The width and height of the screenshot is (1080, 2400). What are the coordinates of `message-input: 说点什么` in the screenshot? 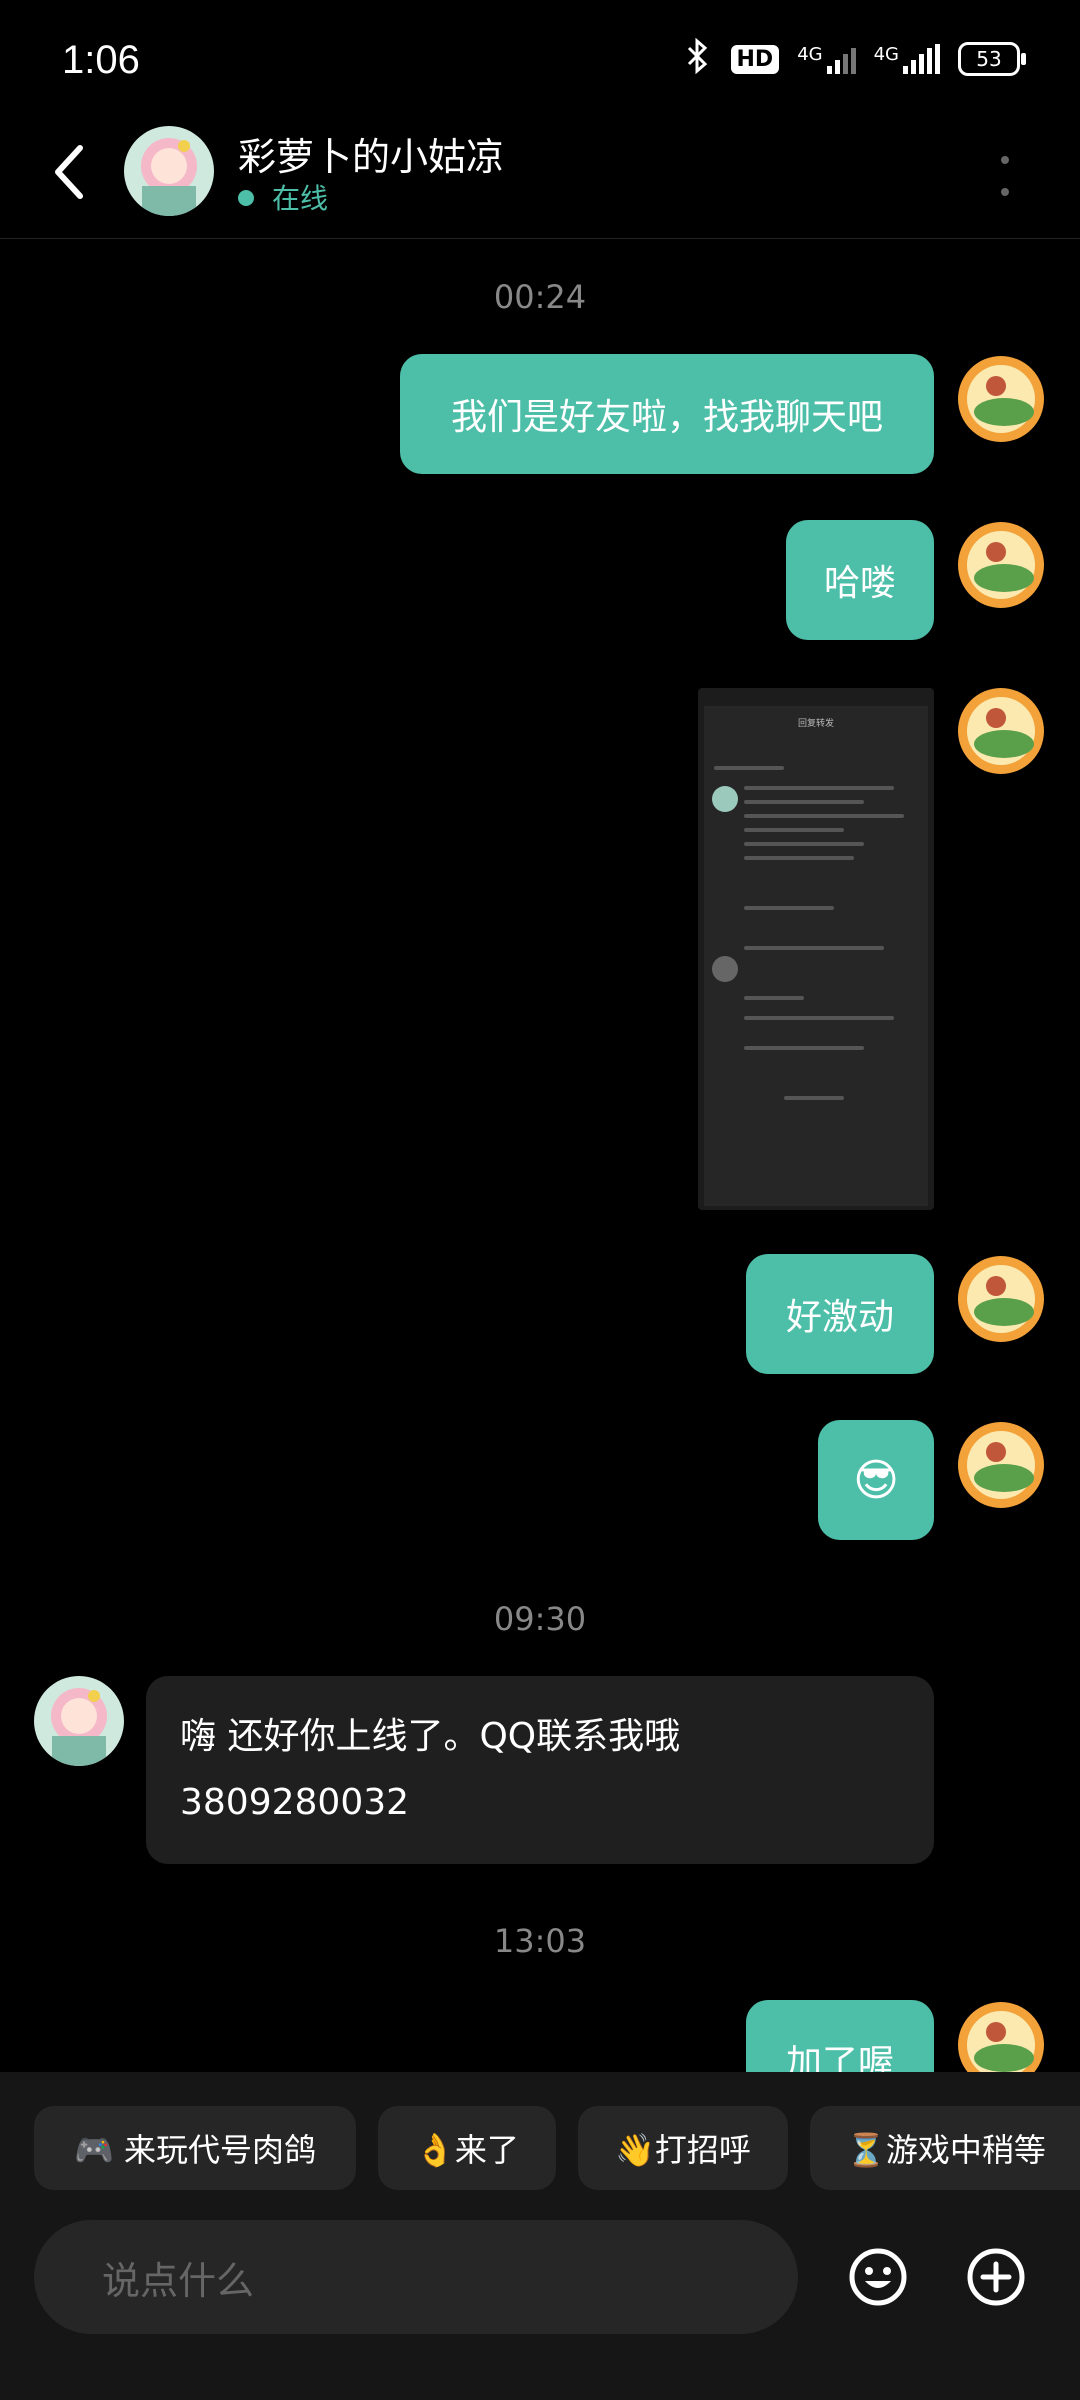 It's located at (416, 2277).